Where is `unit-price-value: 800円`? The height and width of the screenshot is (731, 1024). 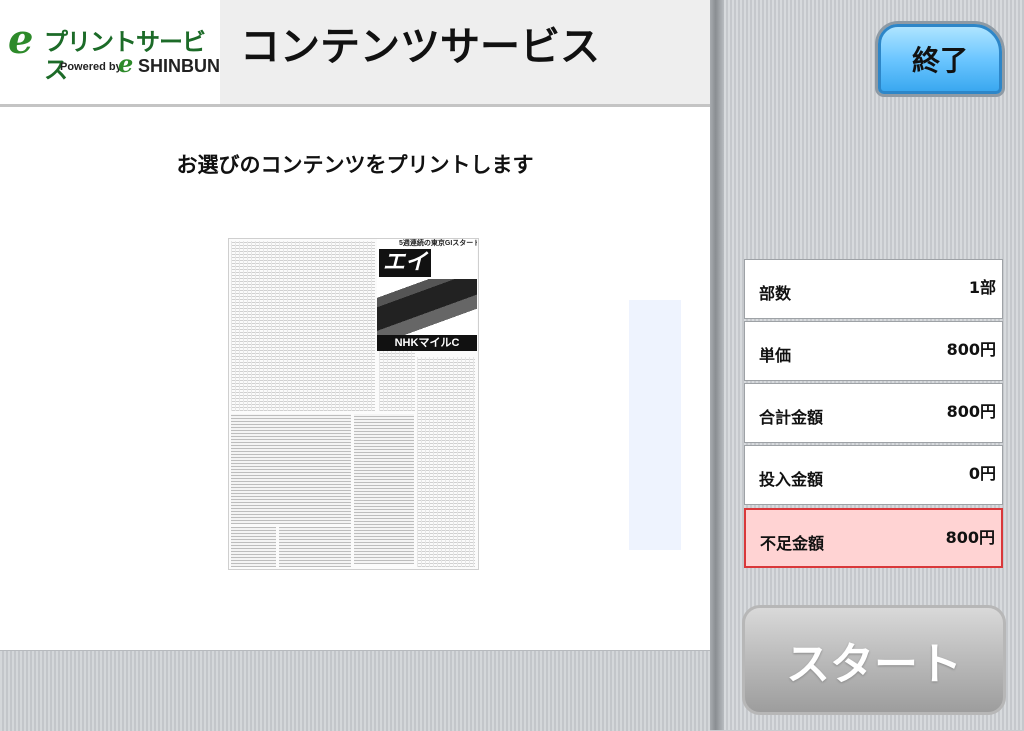 unit-price-value: 800円 is located at coordinates (971, 349).